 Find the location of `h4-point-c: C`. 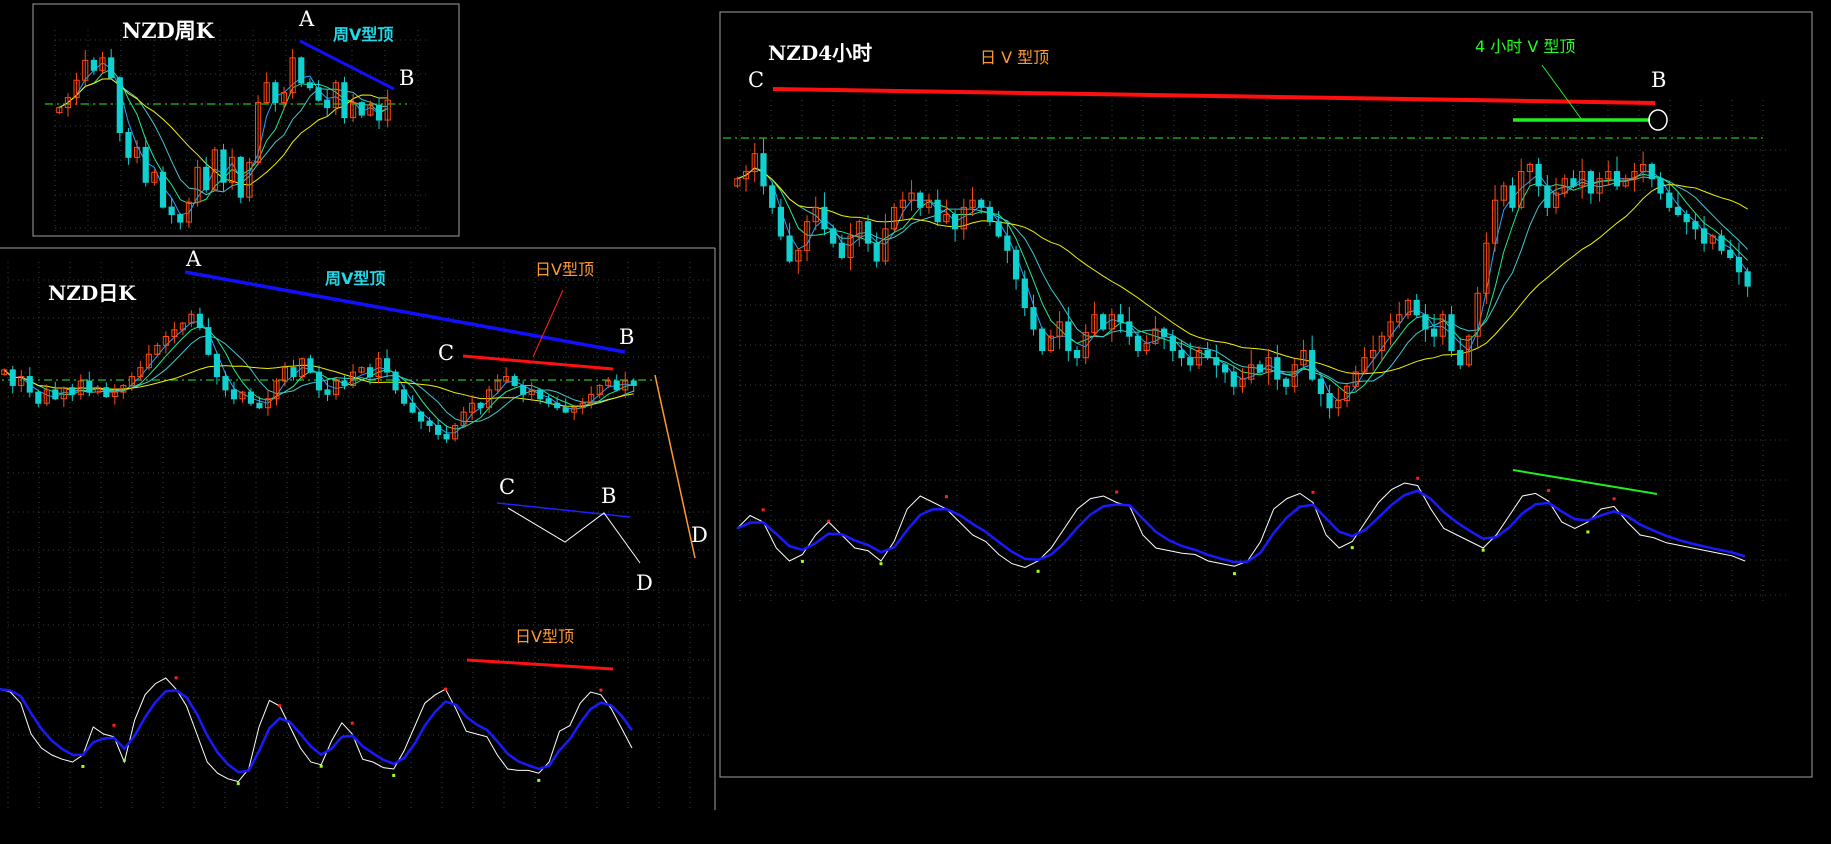

h4-point-c: C is located at coordinates (756, 80).